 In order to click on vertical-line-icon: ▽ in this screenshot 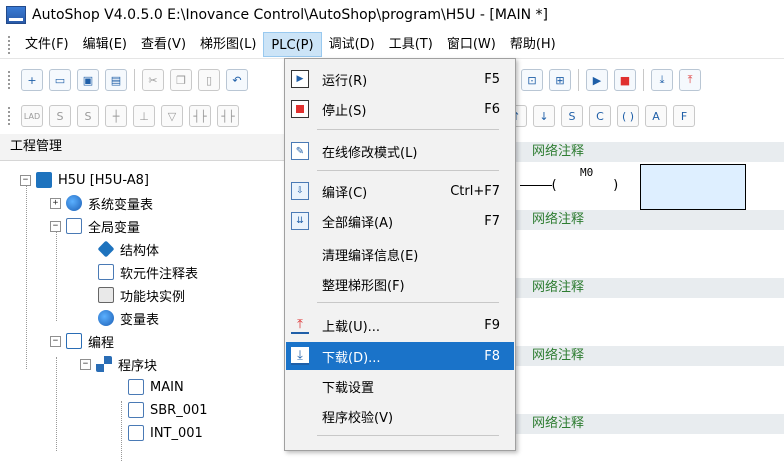, I will do `click(172, 116)`.